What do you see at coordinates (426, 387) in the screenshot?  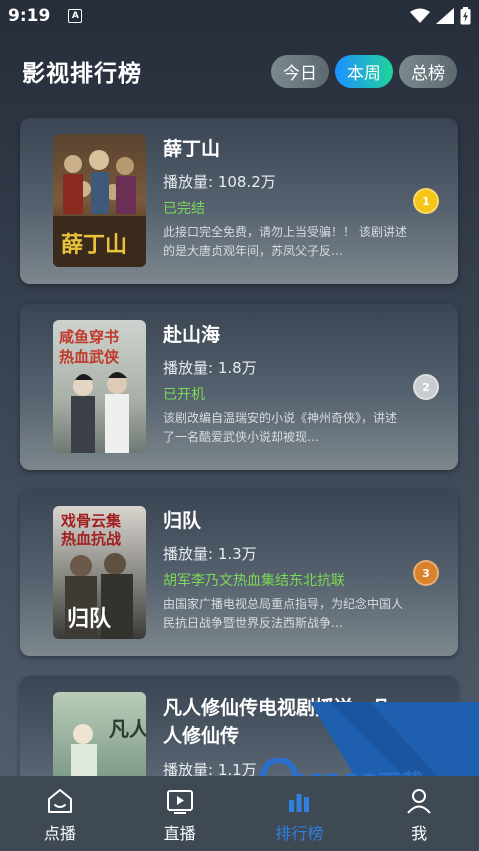 I see `rank-badge: 2` at bounding box center [426, 387].